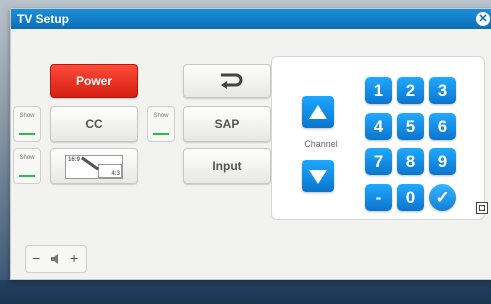  I want to click on speaker-icon, so click(54, 259).